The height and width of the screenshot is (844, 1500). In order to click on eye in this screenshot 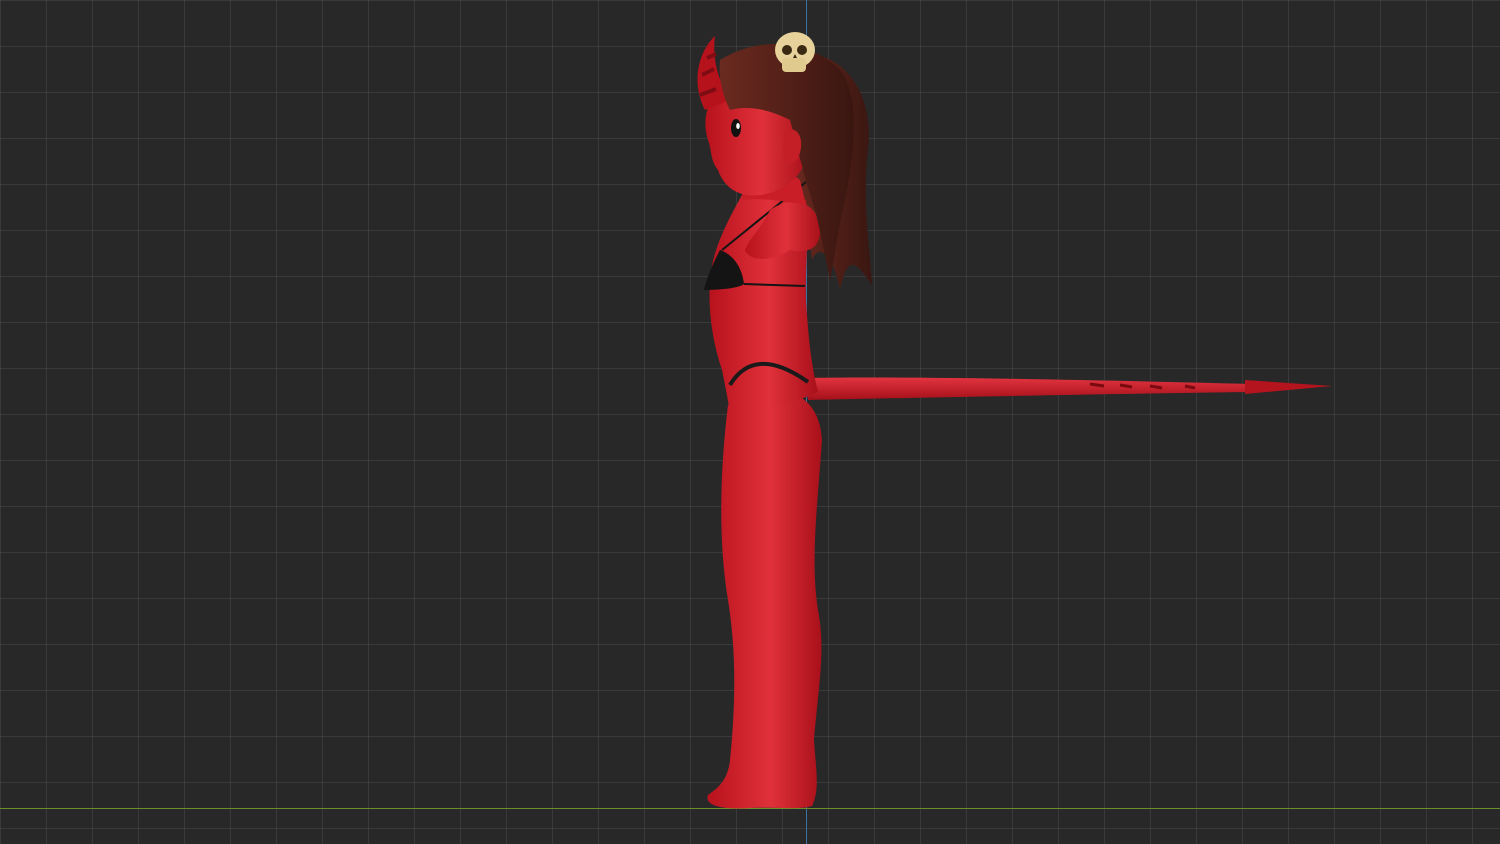, I will do `click(736, 128)`.